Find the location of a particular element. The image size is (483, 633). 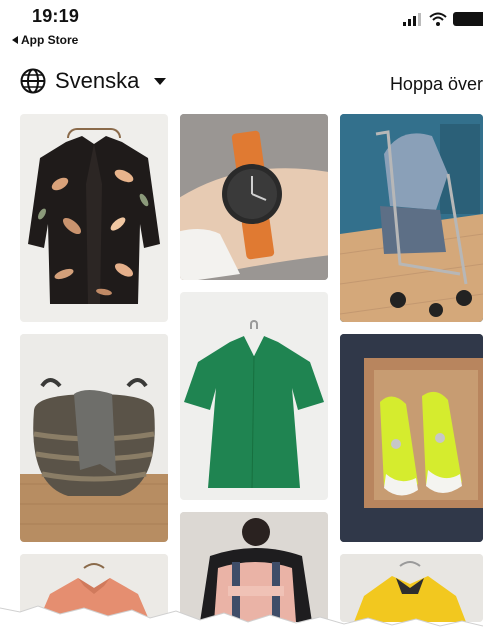

status-time: 19:19 is located at coordinates (56, 16).